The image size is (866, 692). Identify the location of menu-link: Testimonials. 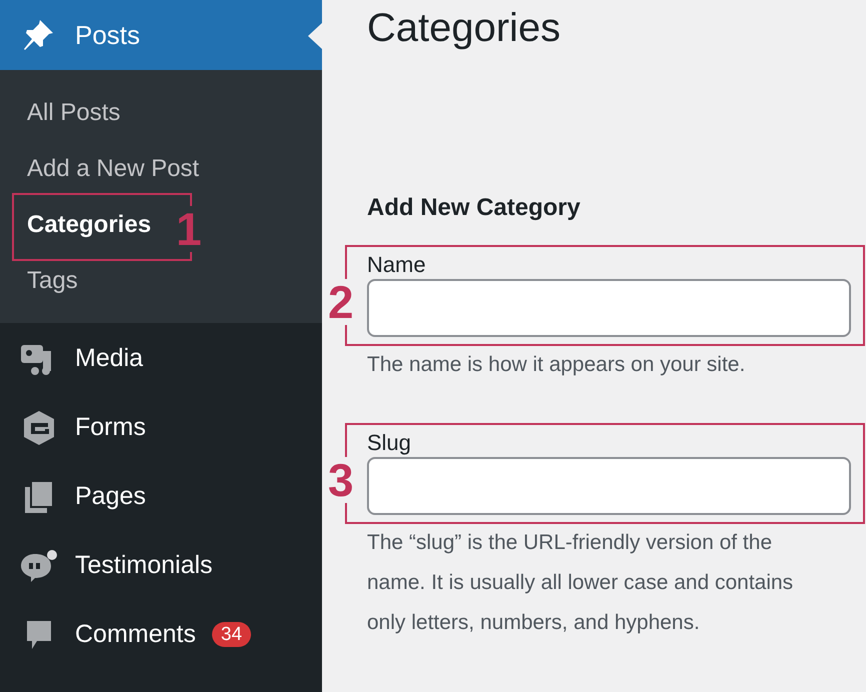
(144, 565).